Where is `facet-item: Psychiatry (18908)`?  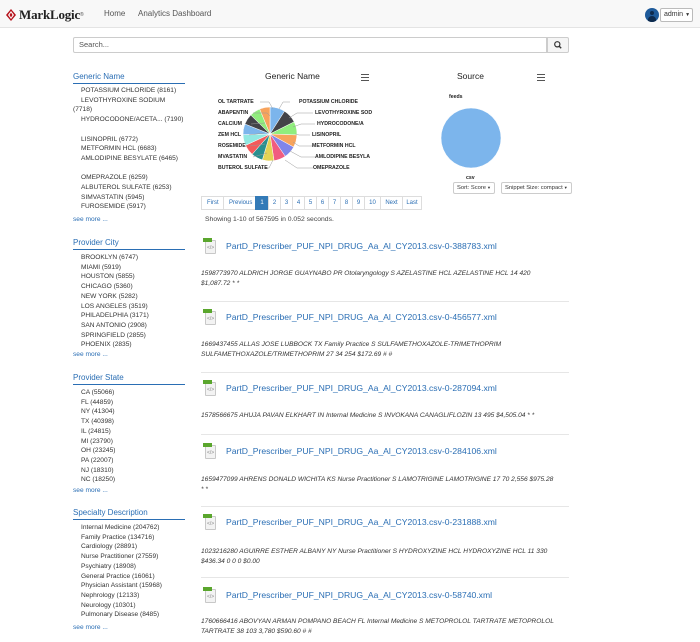 facet-item: Psychiatry (18908) is located at coordinates (135, 567).